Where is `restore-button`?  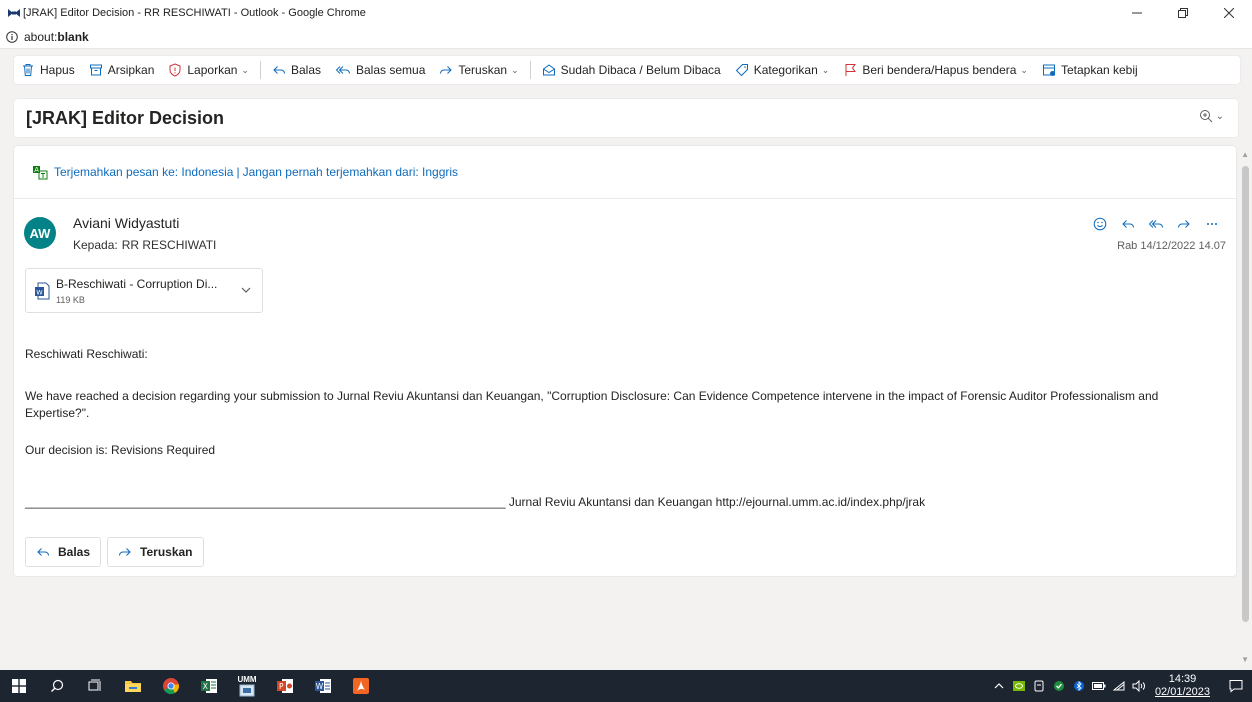 restore-button is located at coordinates (1183, 13).